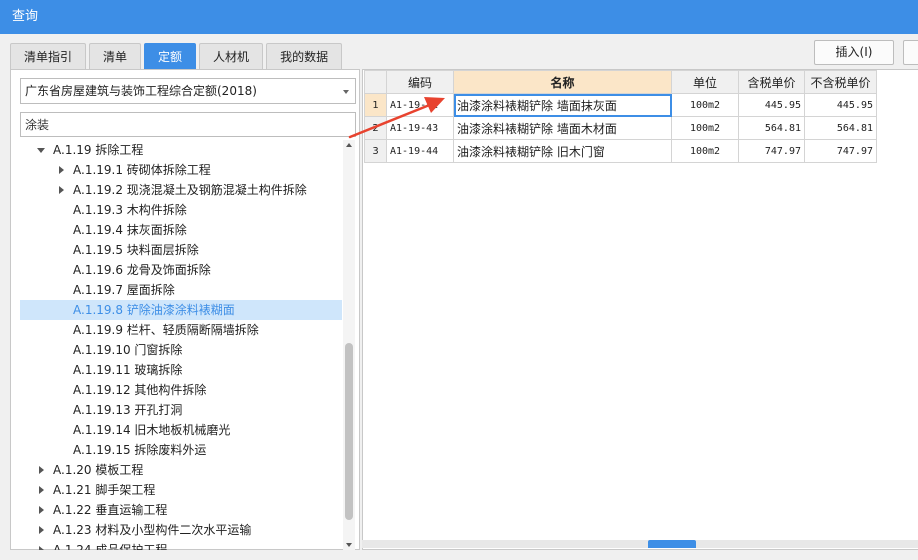  Describe the element at coordinates (142, 270) in the screenshot. I see `tree-item-label: A.1.19.6 龙骨及饰面拆除` at that location.